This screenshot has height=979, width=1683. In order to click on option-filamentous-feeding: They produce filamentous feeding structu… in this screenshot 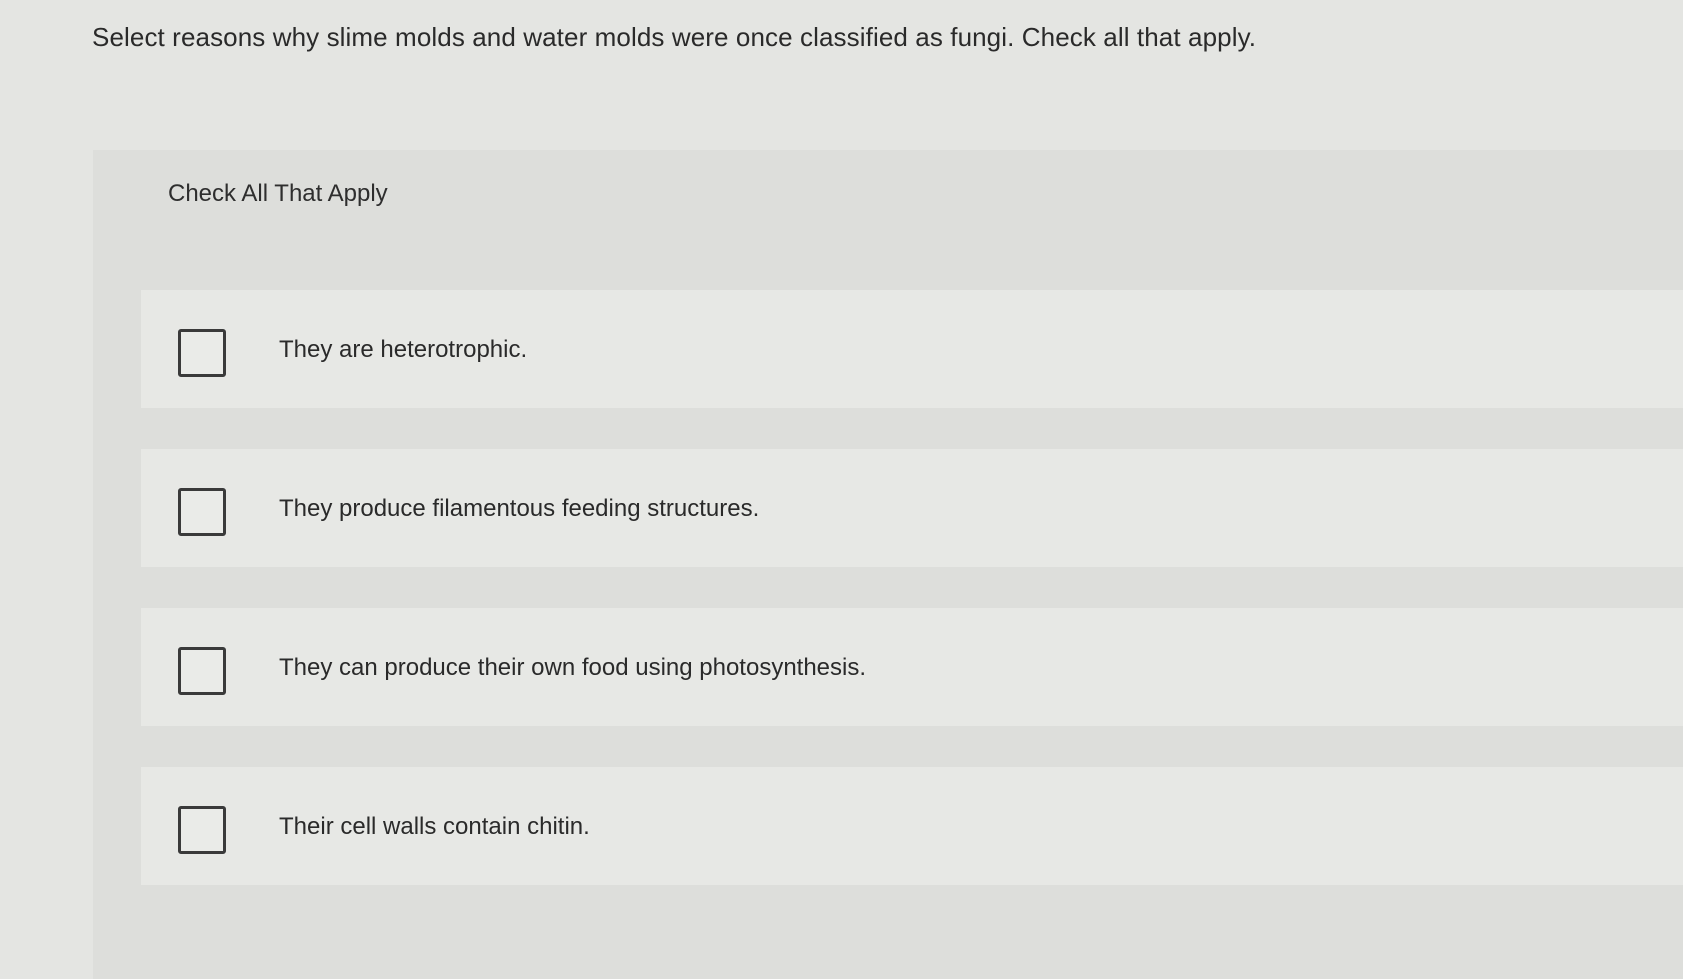, I will do `click(912, 508)`.